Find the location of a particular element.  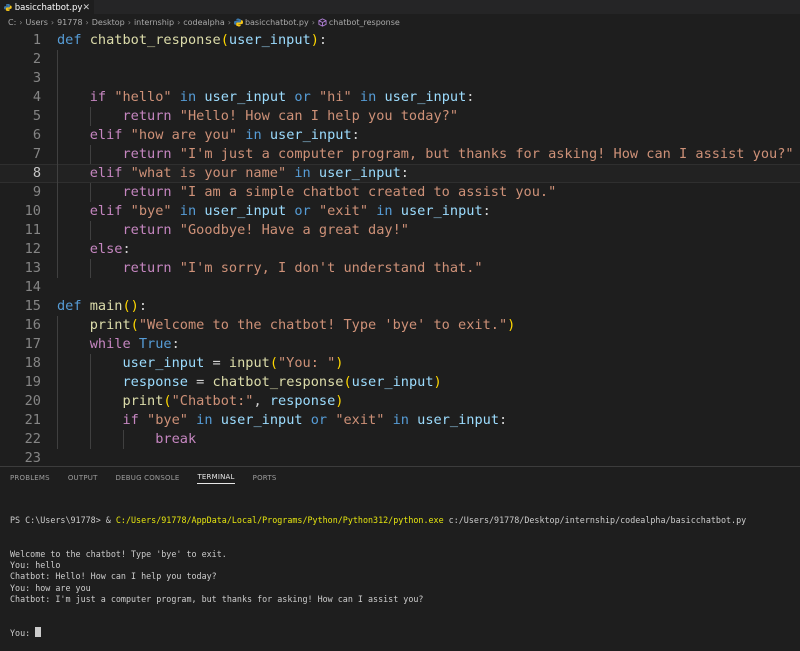

terminal-input-line: You: is located at coordinates (402, 633).